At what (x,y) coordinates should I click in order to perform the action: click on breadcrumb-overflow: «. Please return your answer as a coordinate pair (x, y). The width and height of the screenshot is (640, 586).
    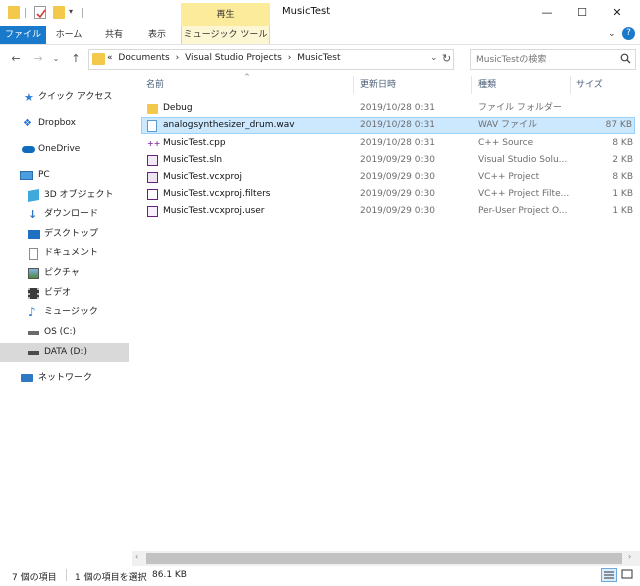
    Looking at the image, I should click on (110, 58).